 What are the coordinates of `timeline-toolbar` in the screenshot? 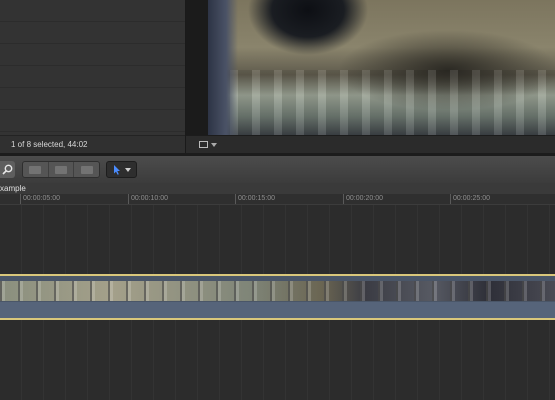 It's located at (277, 170).